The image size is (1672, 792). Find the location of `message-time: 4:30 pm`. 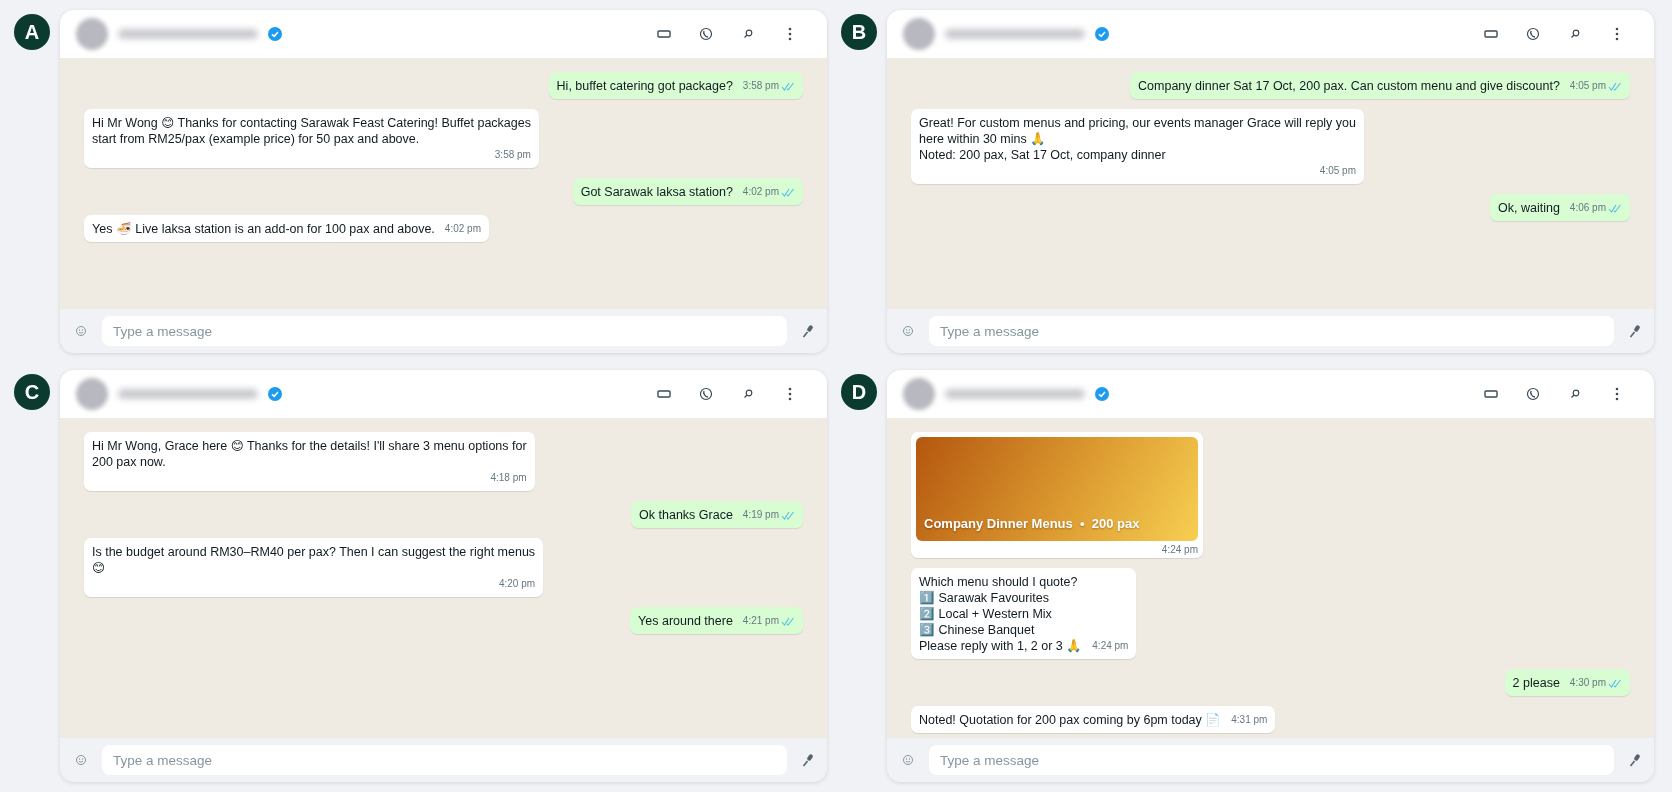

message-time: 4:30 pm is located at coordinates (1587, 683).